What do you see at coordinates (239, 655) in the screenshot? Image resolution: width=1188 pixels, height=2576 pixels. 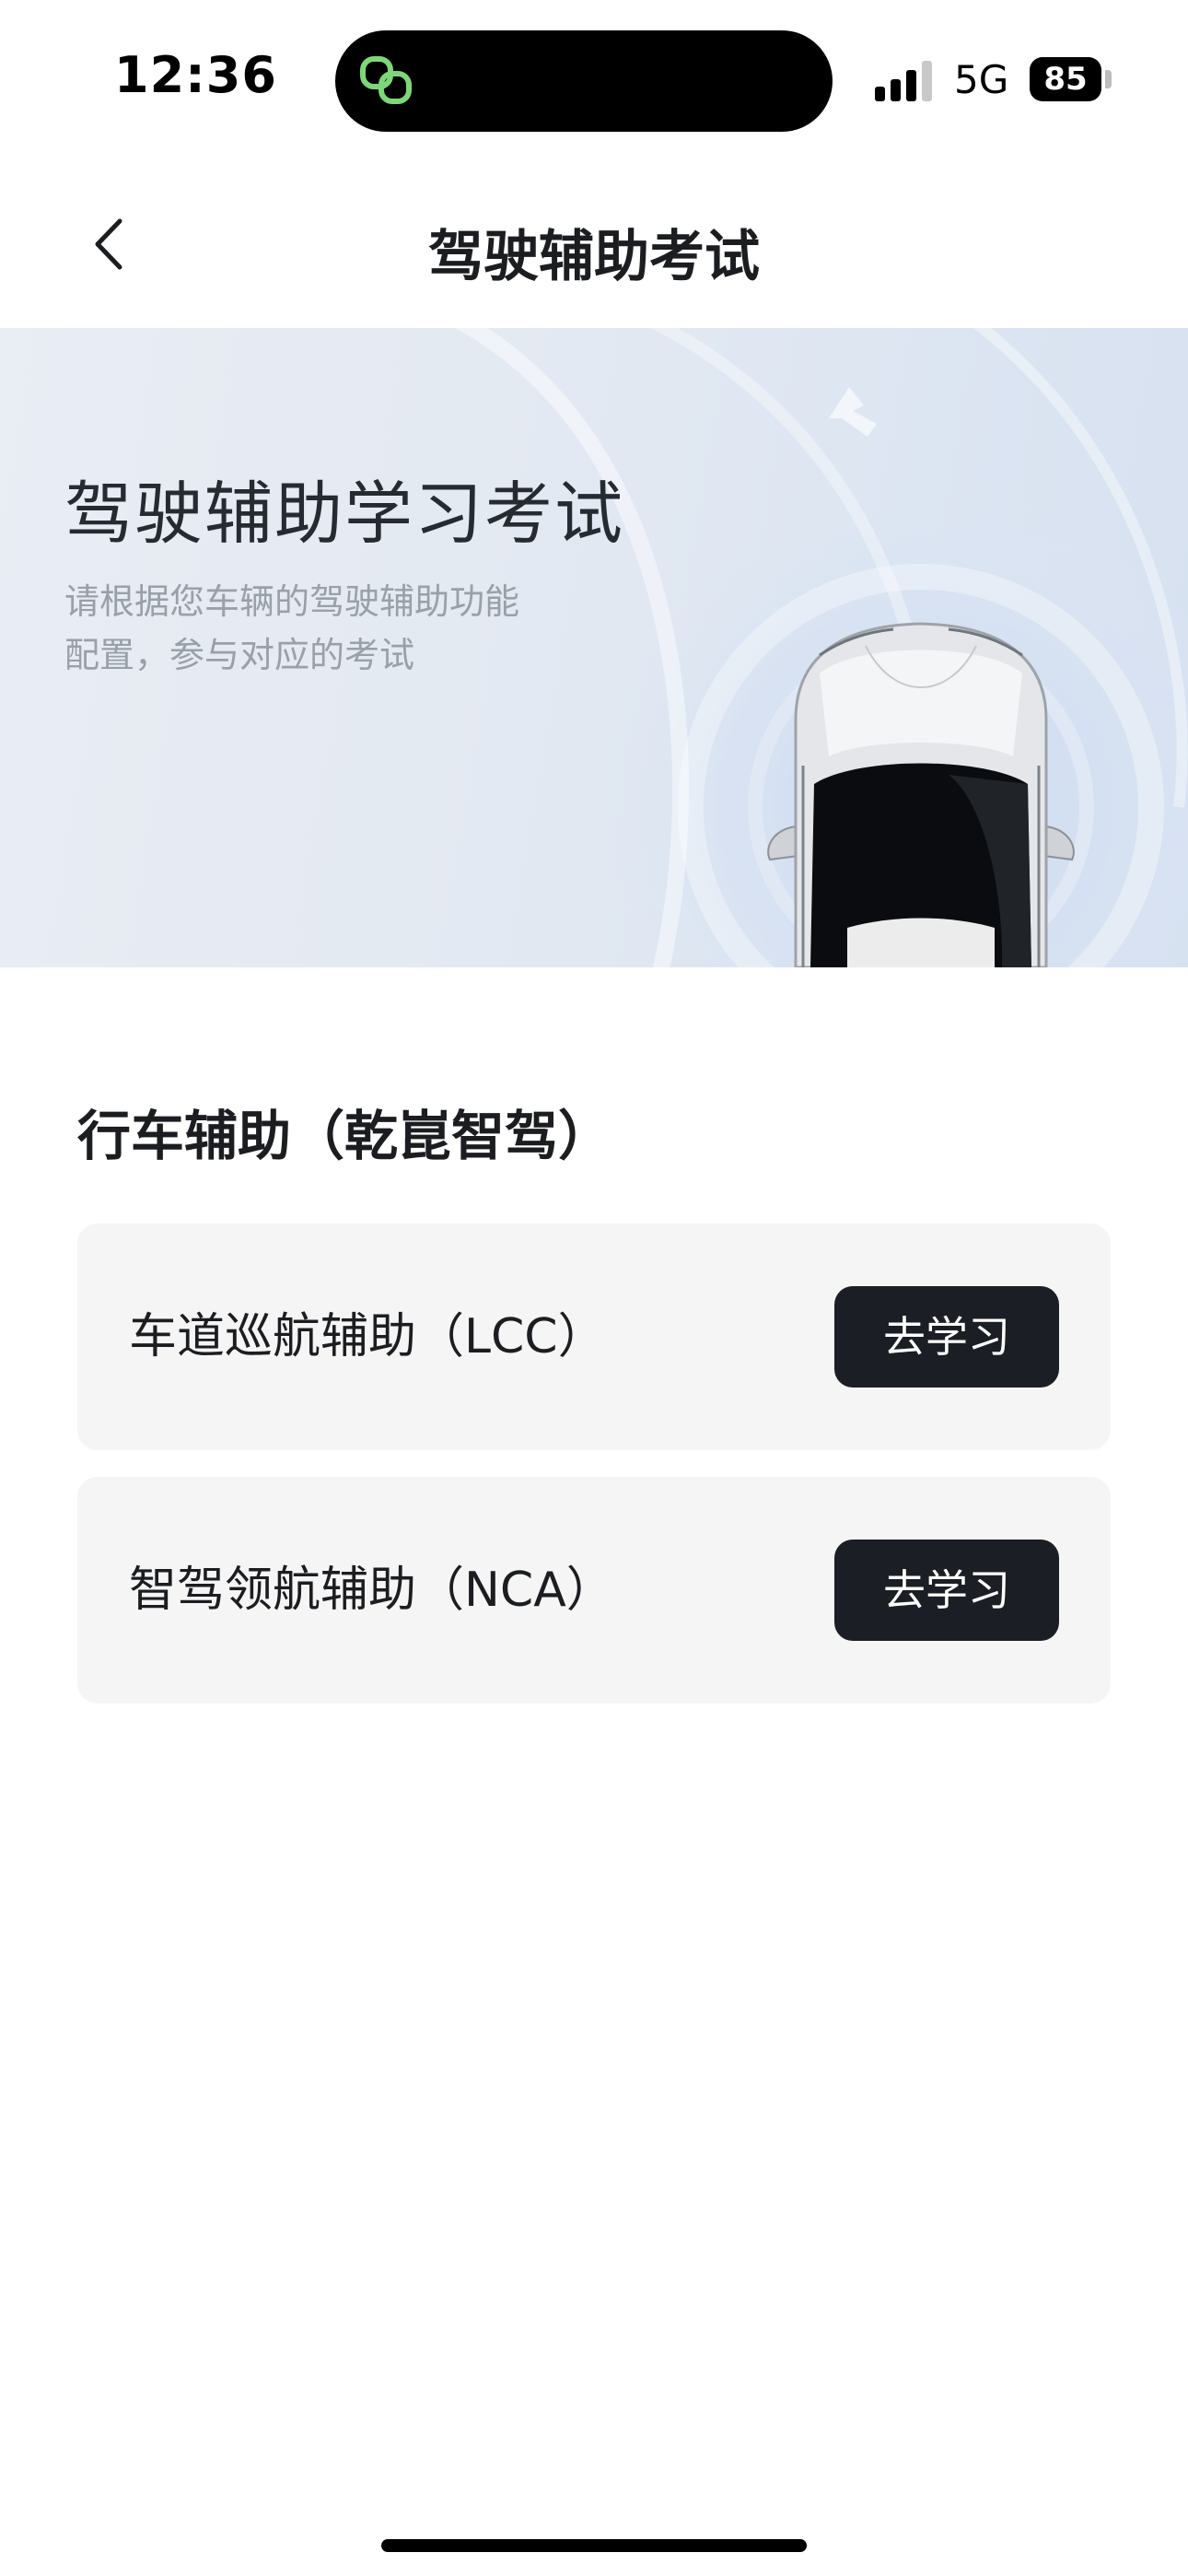 I see `hero-subtitle-line: 配置，参与对应的考试` at bounding box center [239, 655].